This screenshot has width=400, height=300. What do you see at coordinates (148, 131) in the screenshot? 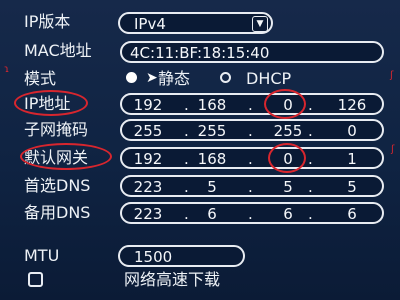
I see `mask-octet-1: 255` at bounding box center [148, 131].